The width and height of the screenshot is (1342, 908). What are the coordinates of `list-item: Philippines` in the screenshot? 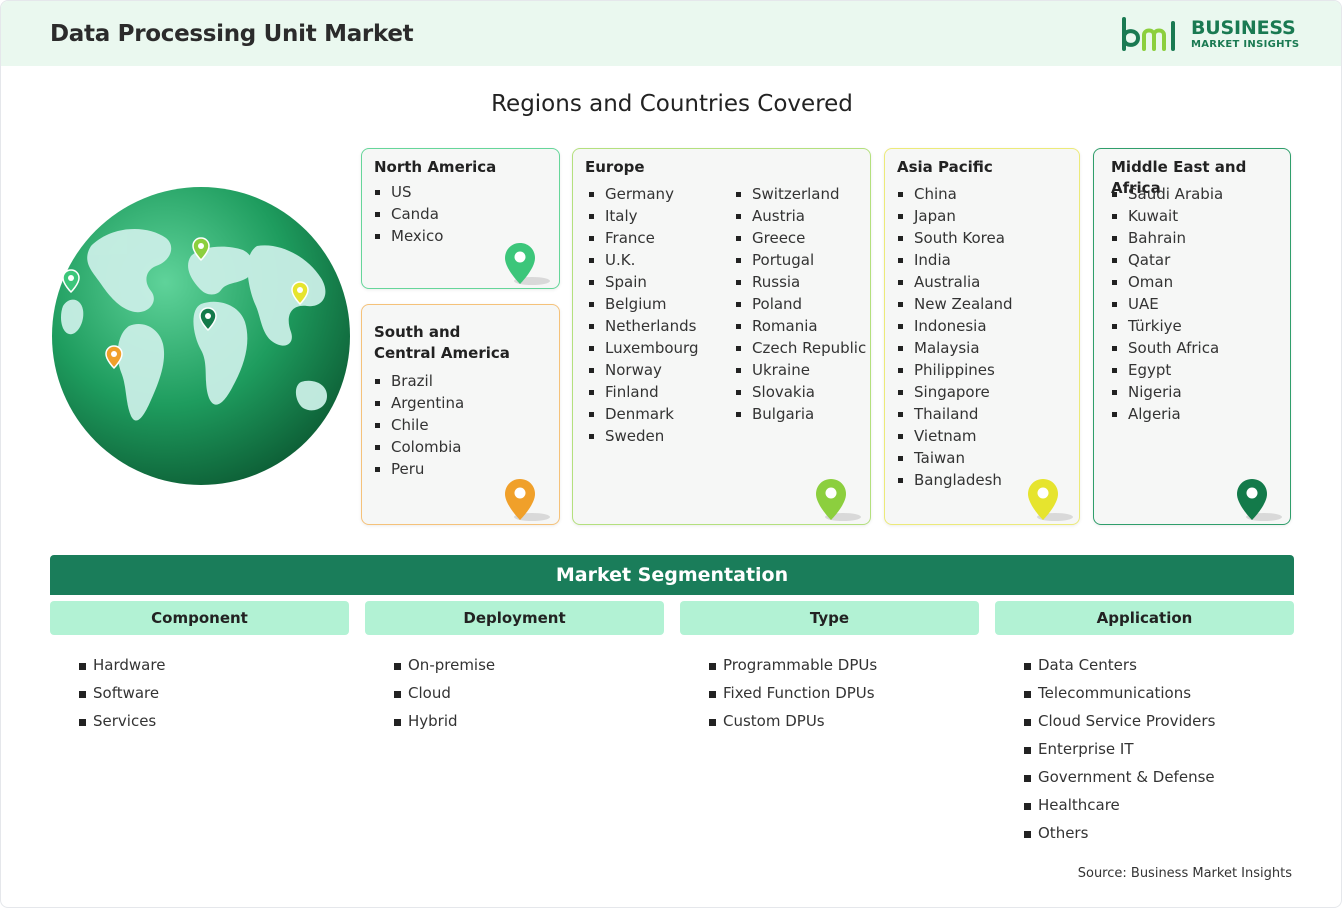 It's located at (955, 370).